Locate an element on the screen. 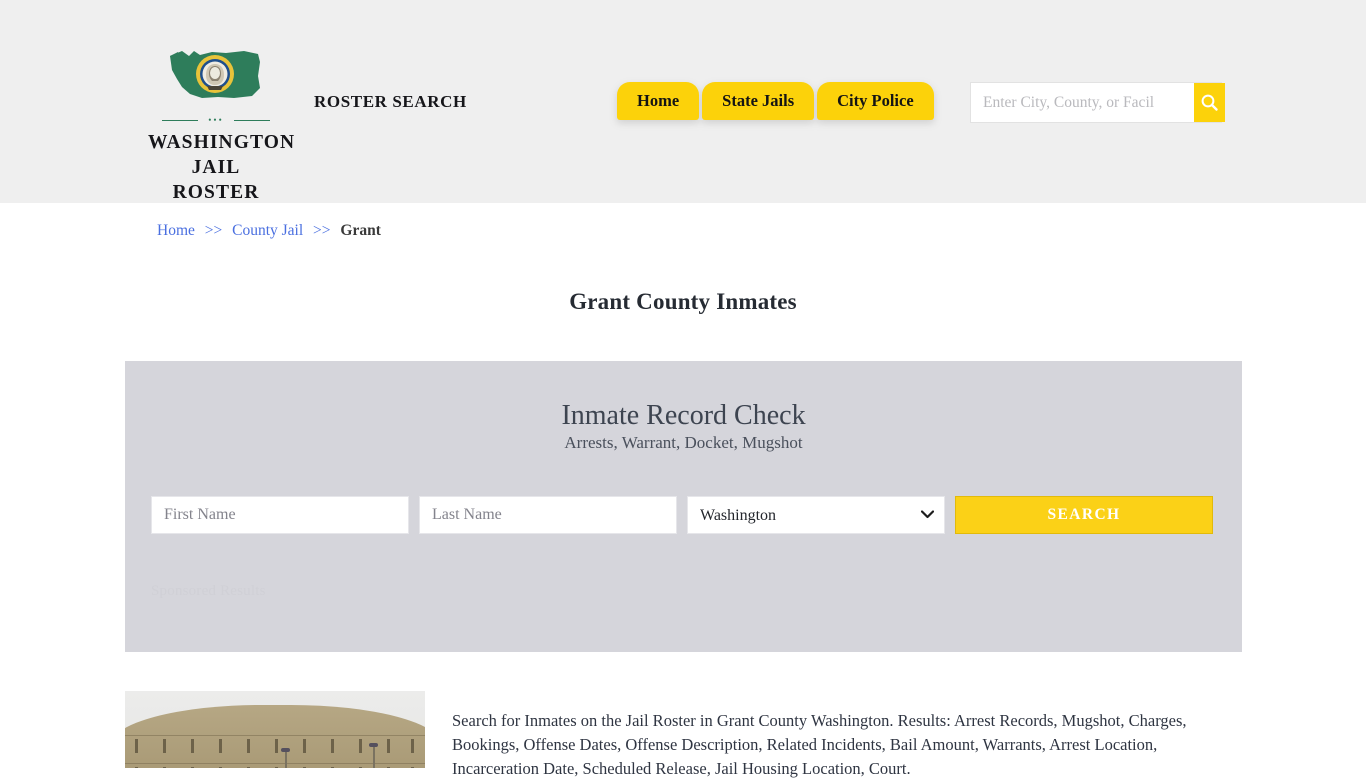  panel-title: Inmate Record Check is located at coordinates (683, 415).